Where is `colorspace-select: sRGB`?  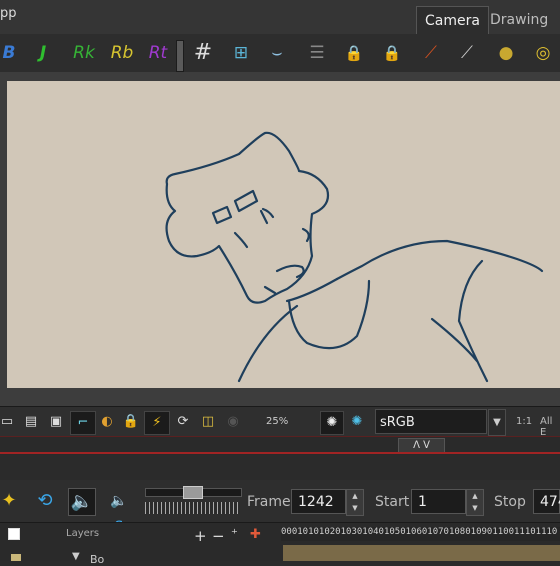
colorspace-select: sRGB is located at coordinates (431, 421).